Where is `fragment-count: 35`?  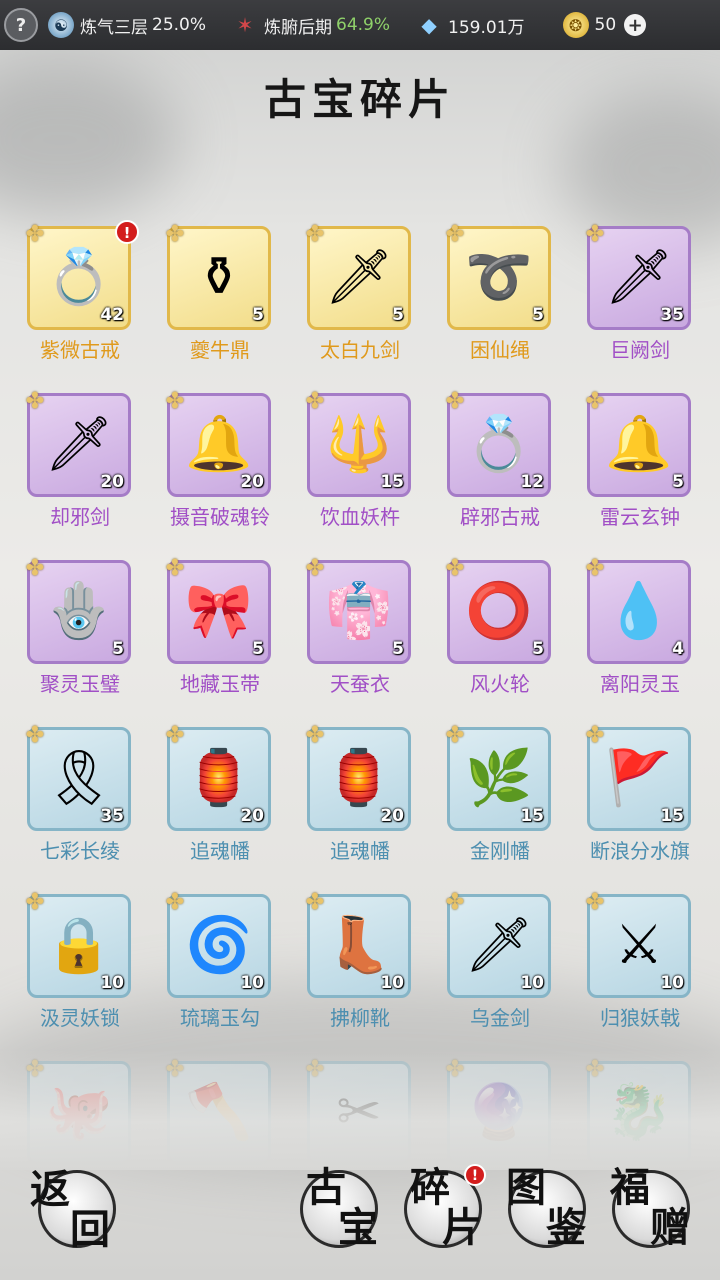 fragment-count: 35 is located at coordinates (672, 315).